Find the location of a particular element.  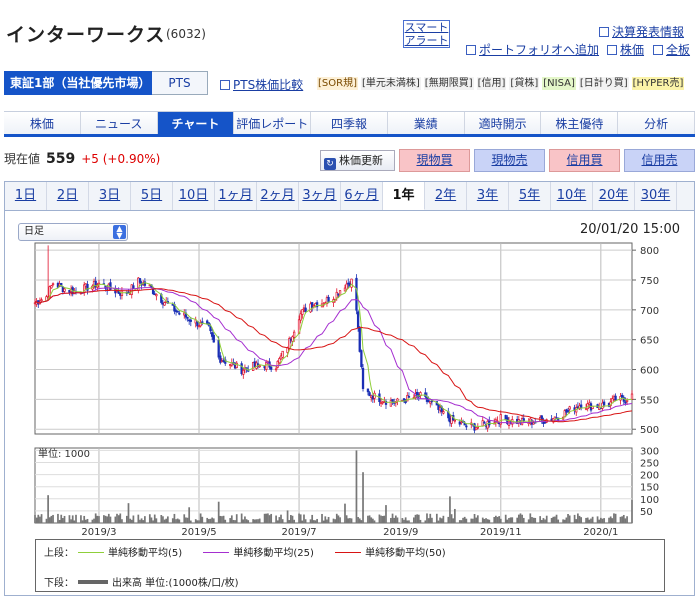

nav-tab-3: 評価レポート is located at coordinates (273, 123).